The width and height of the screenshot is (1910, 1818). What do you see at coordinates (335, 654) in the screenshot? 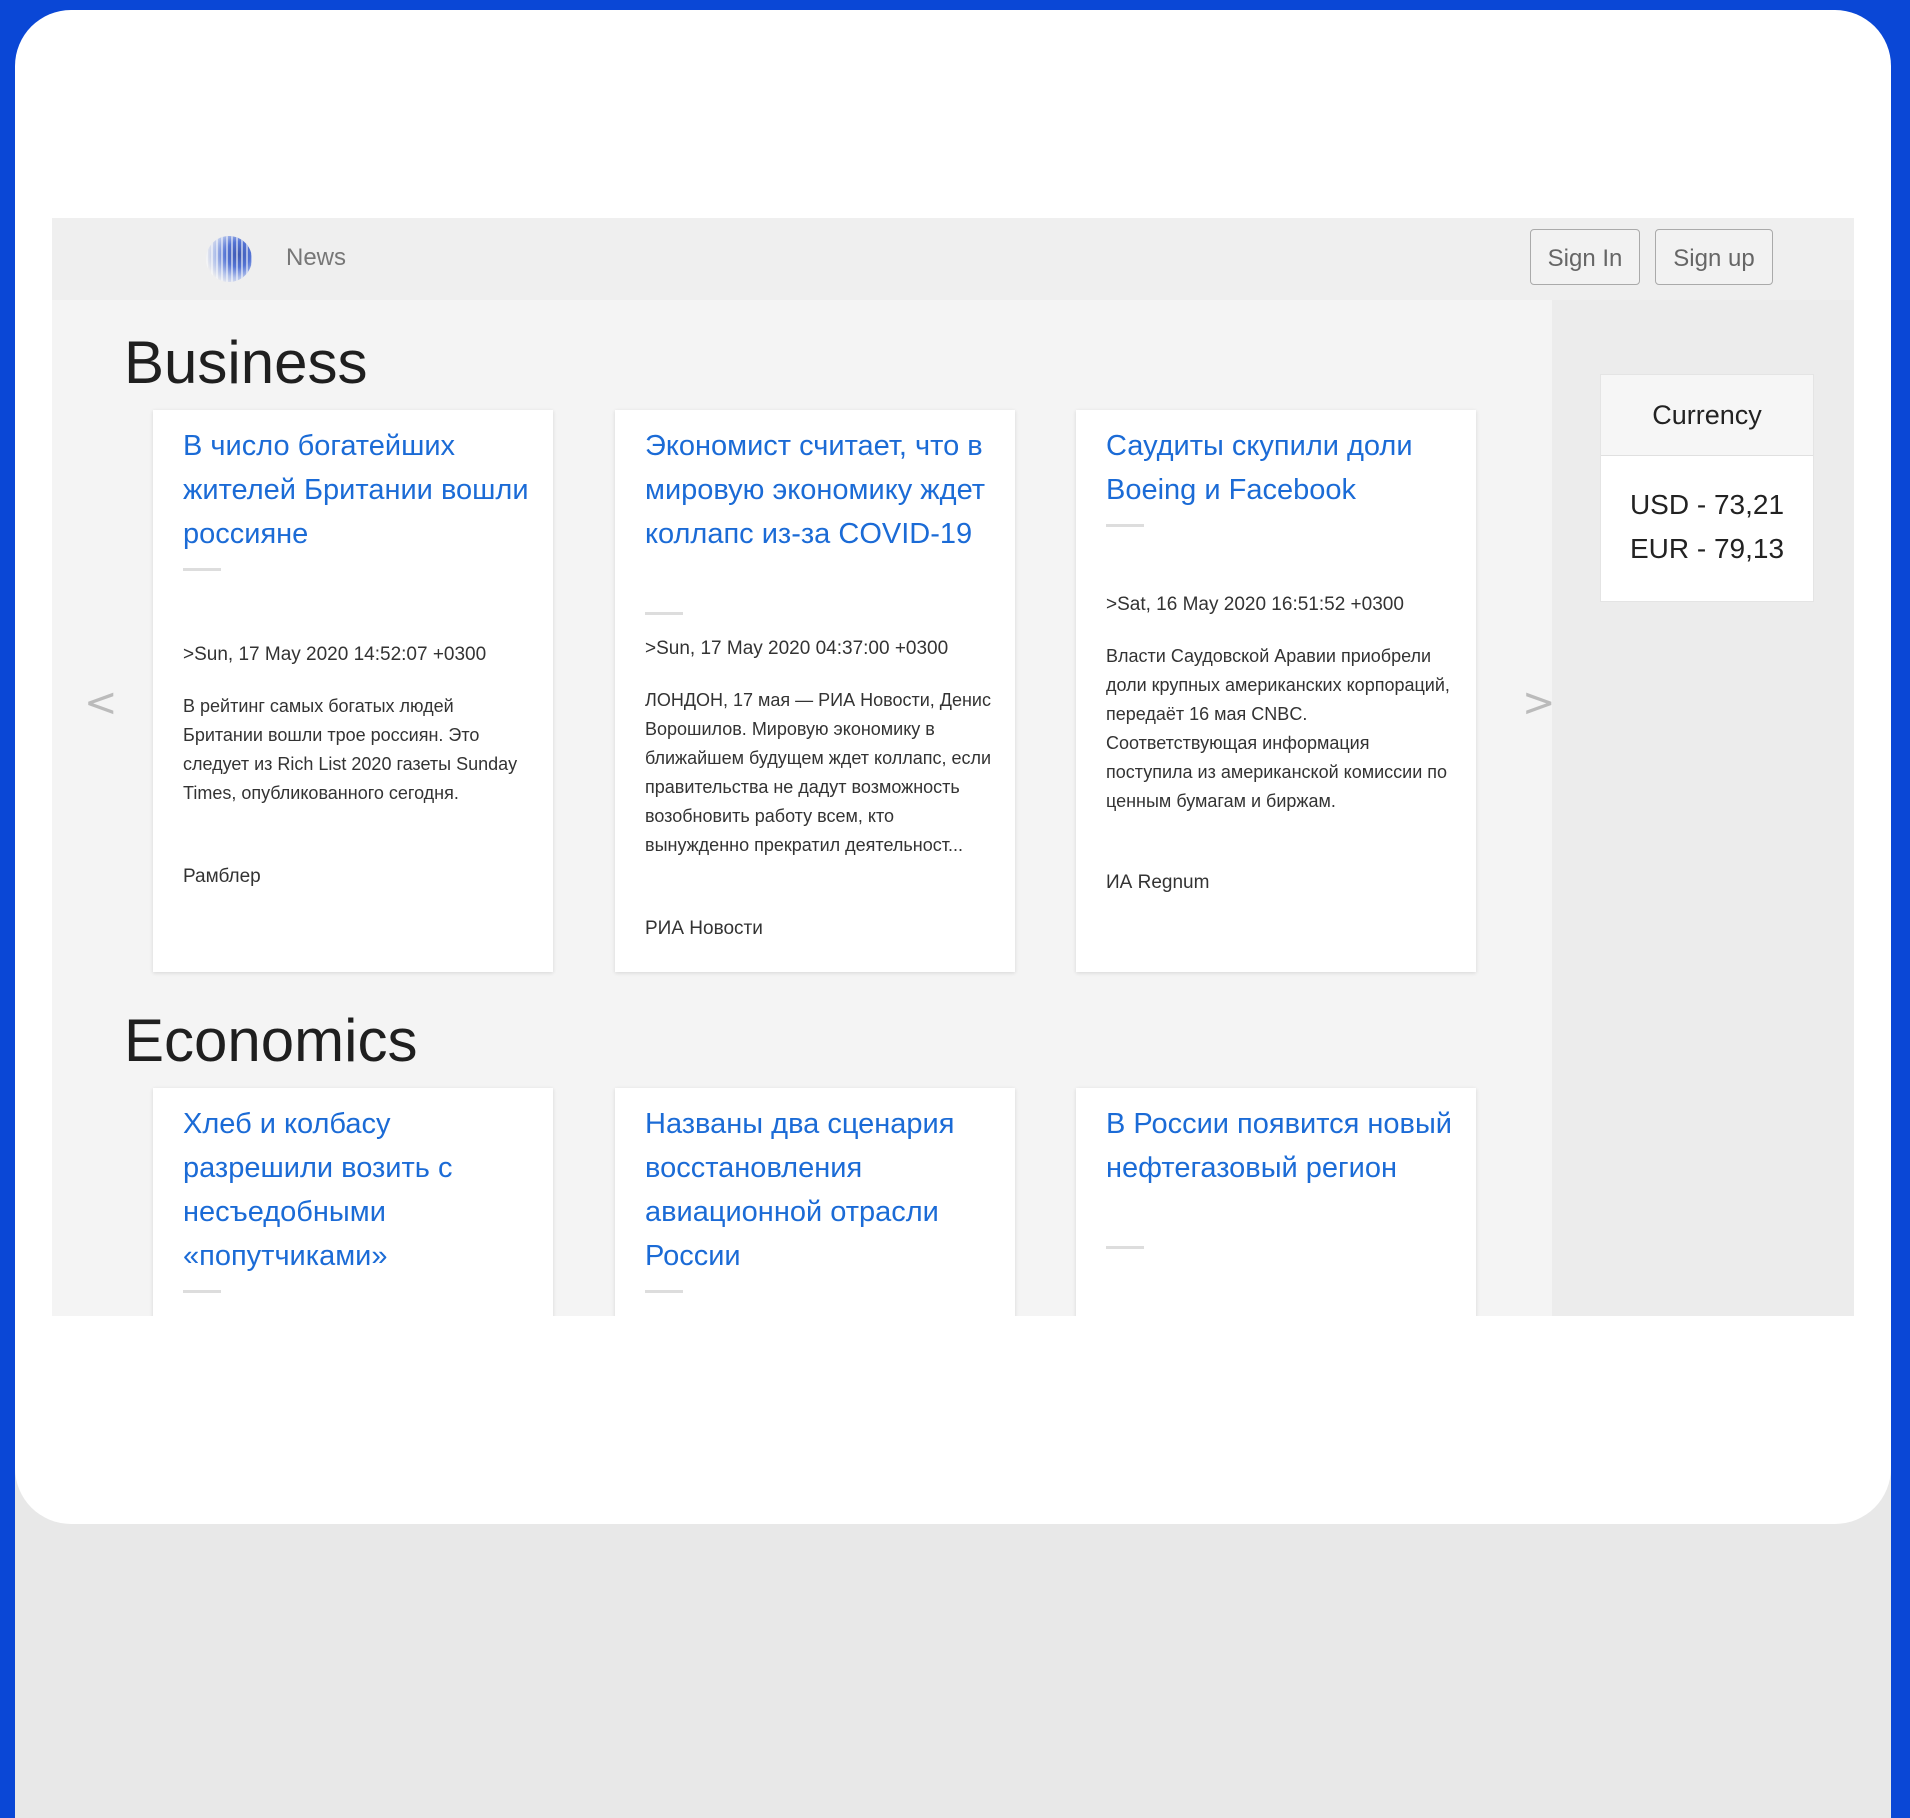
I see `news-date: >Sun, 17 May 2020 14:52:07 +0300` at bounding box center [335, 654].